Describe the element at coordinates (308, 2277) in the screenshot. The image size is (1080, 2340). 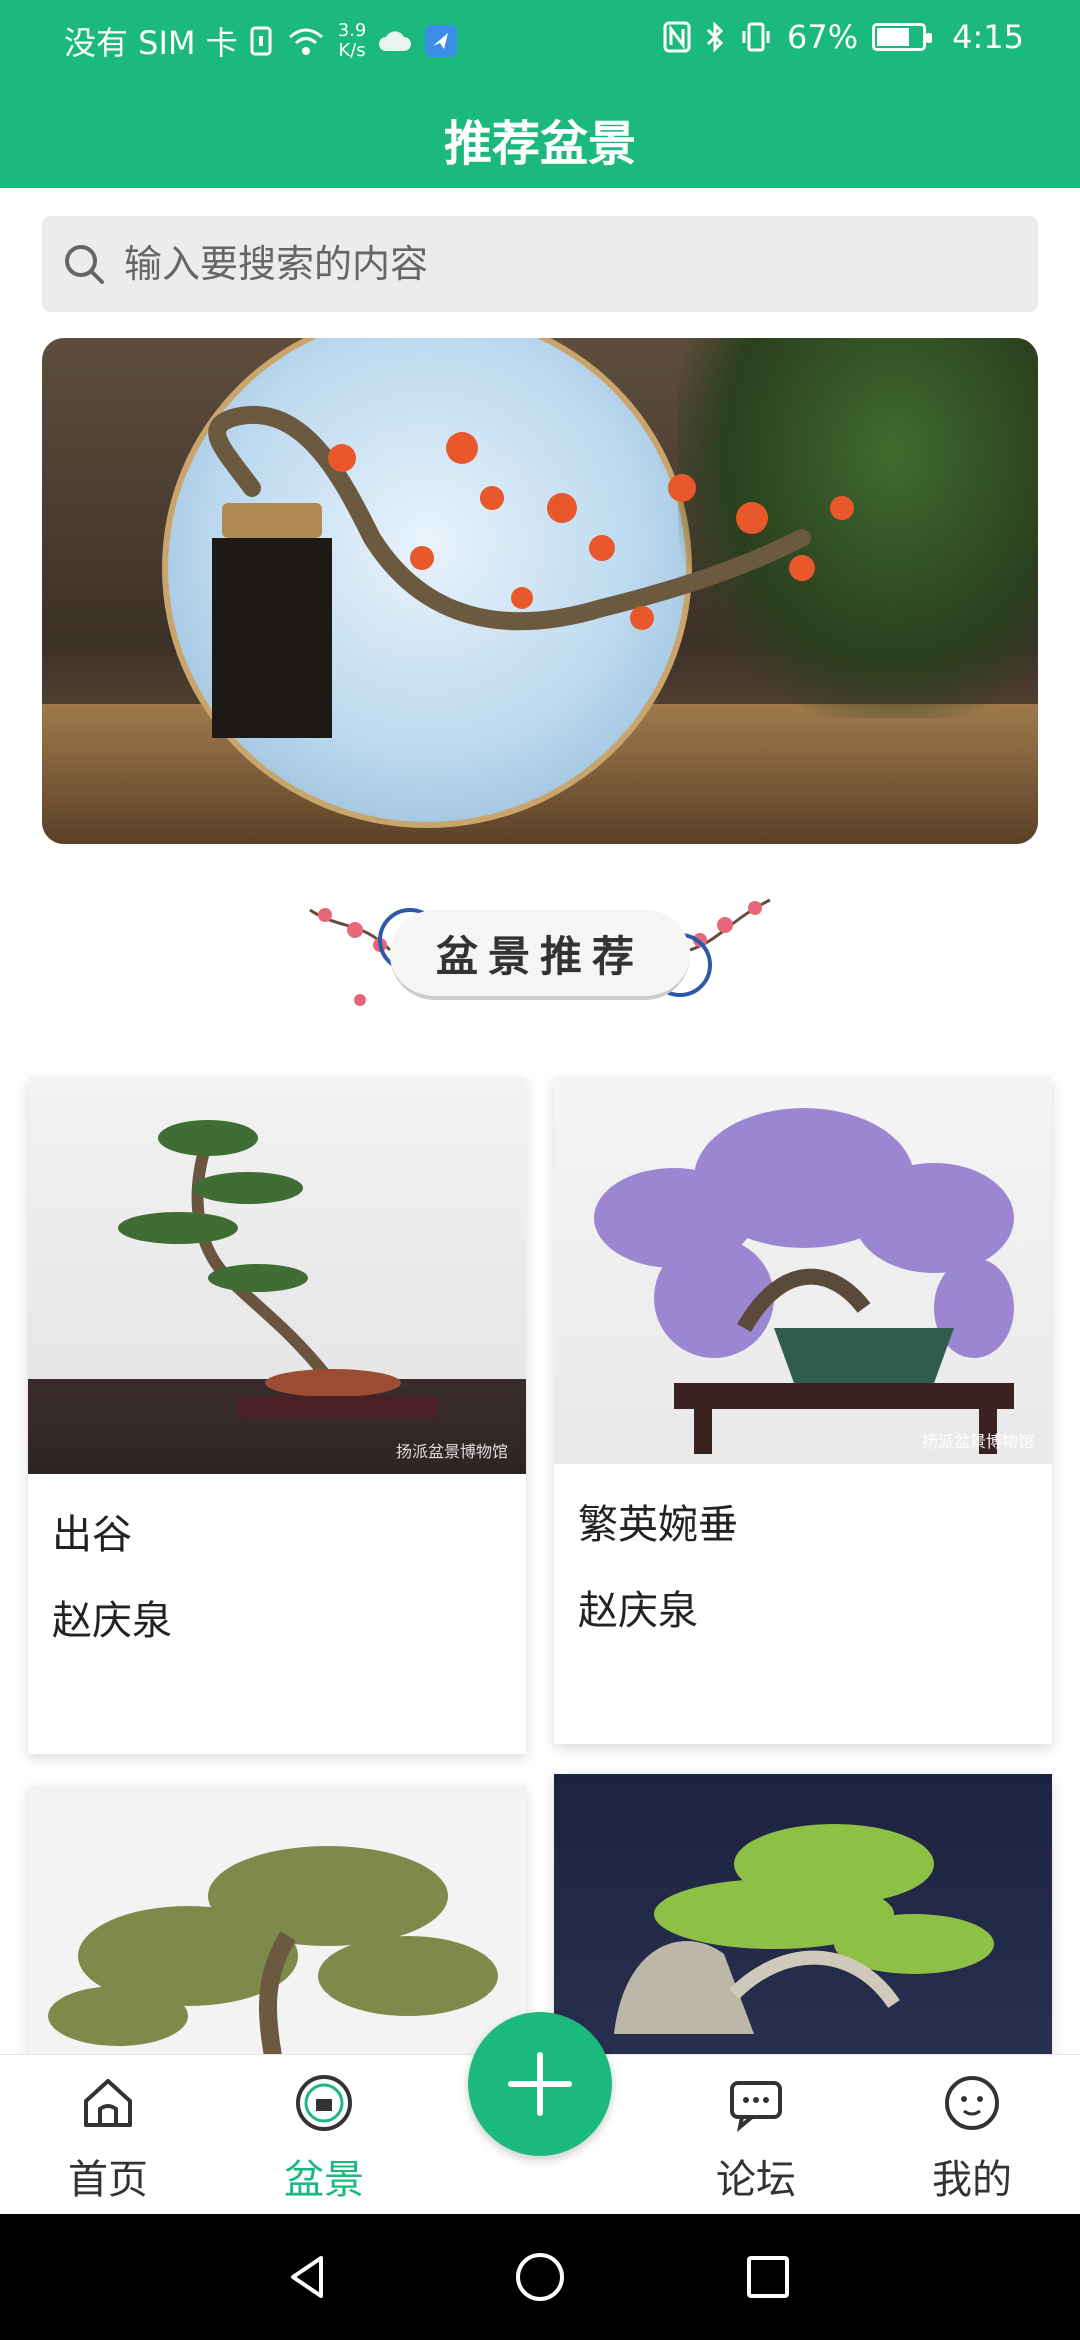
I see `back-icon` at that location.